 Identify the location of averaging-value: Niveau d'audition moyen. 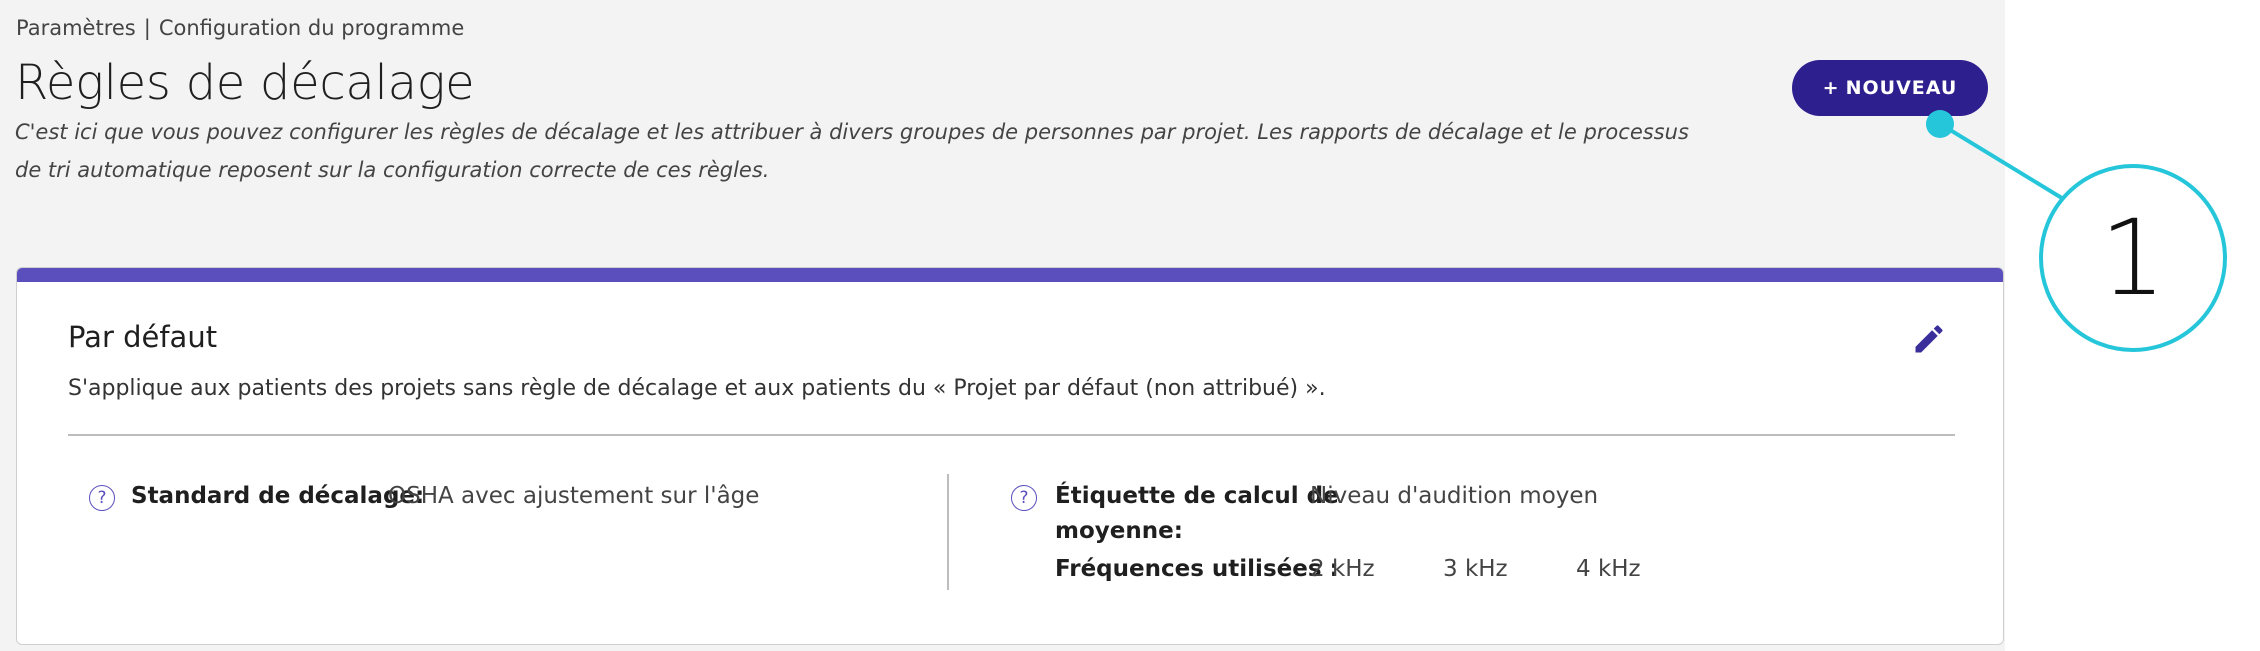
(1454, 496).